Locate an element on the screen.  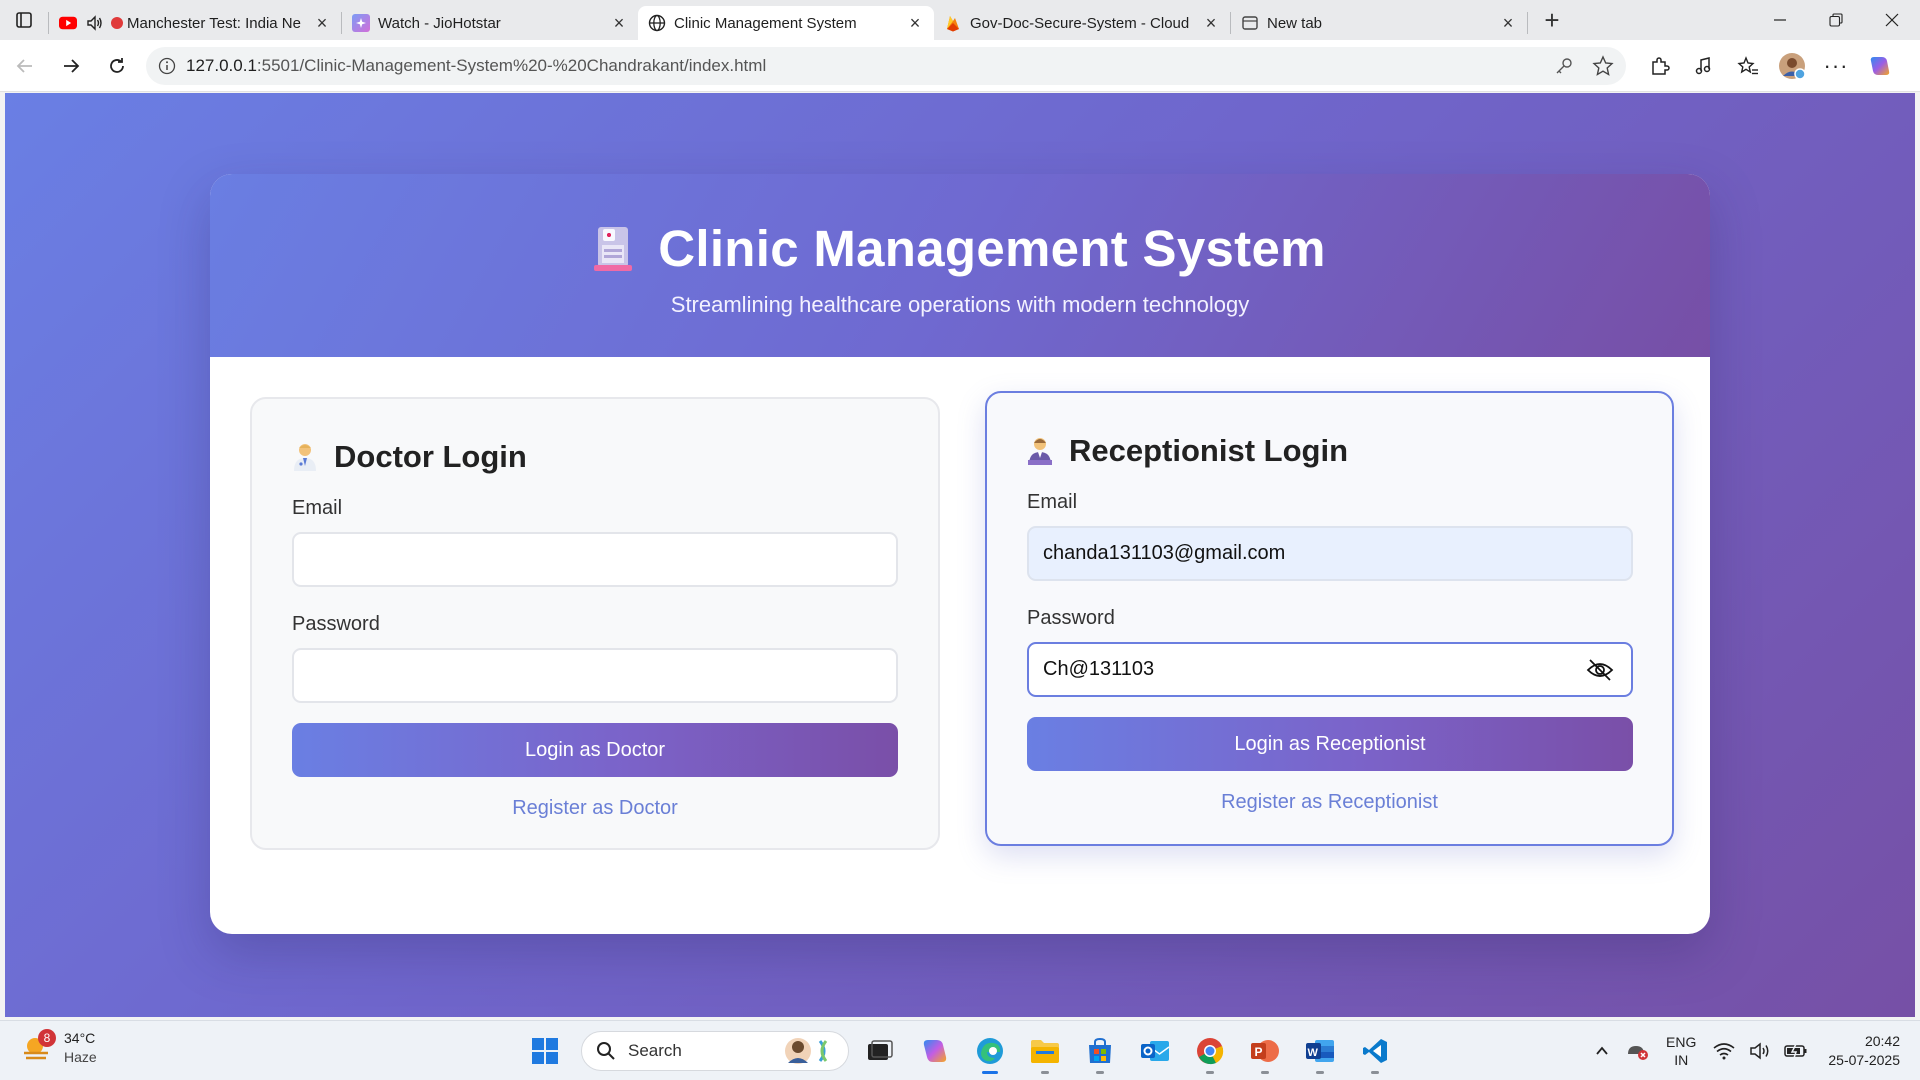
network-alert-button is located at coordinates (1638, 1051).